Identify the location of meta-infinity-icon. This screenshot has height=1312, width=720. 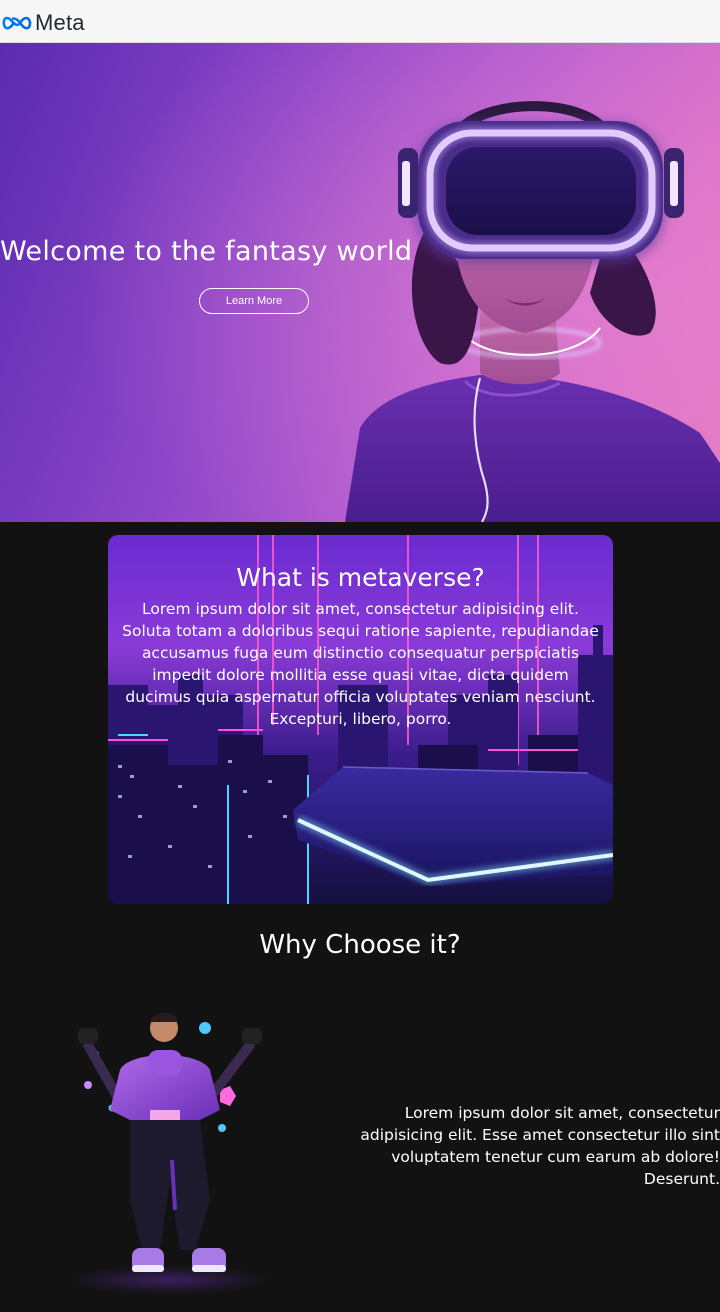
(17, 23).